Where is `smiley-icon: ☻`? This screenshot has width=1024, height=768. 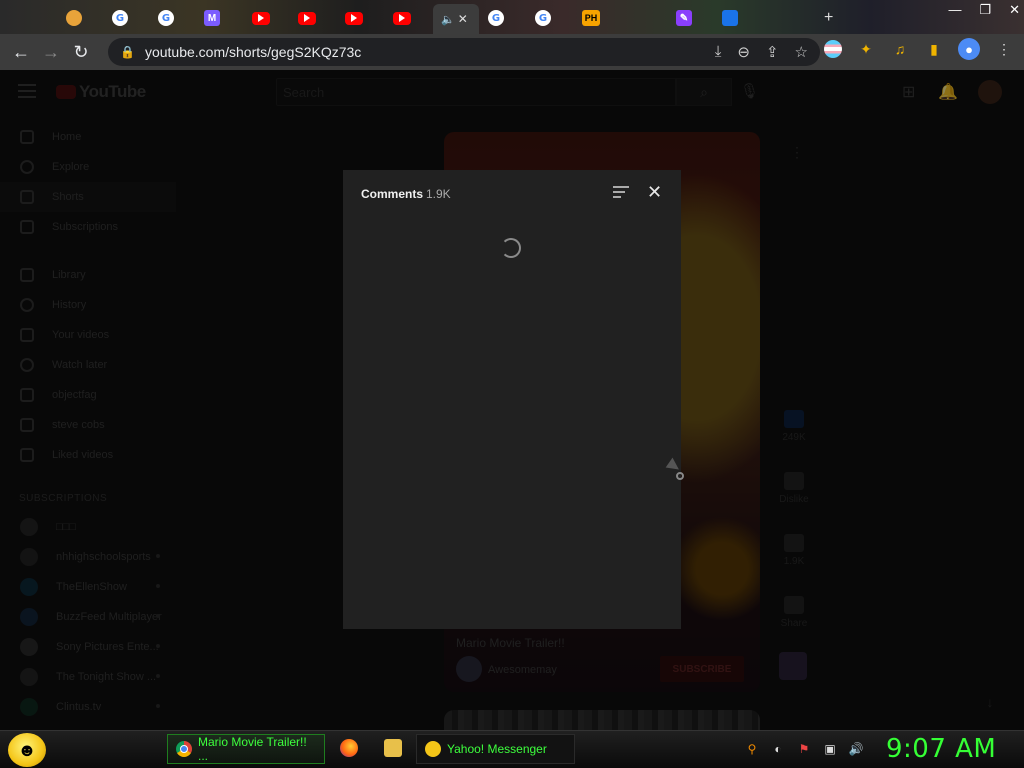
smiley-icon: ☻ is located at coordinates (27, 749).